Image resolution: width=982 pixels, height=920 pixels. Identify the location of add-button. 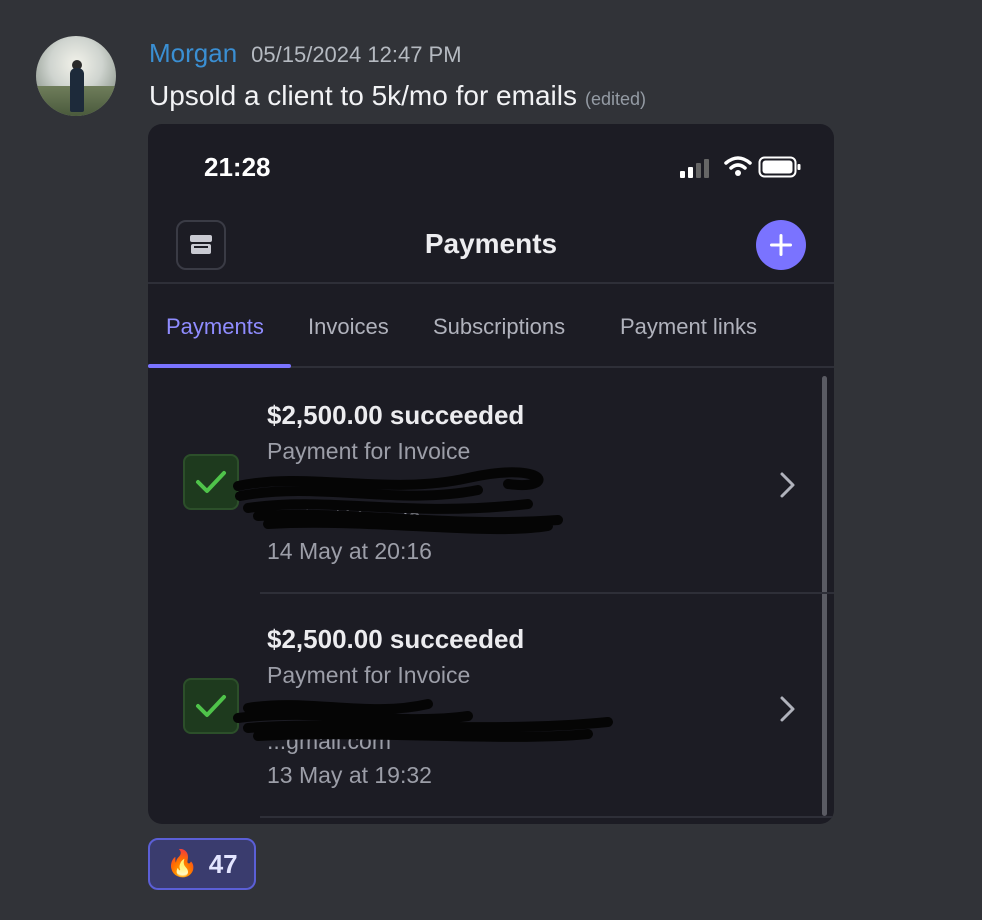
(781, 245).